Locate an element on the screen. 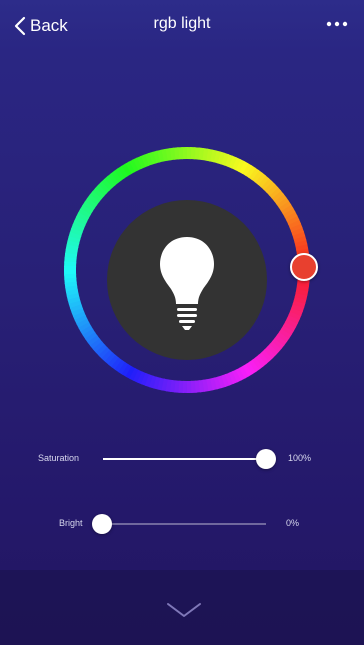 The height and width of the screenshot is (645, 364). saturation-slider is located at coordinates (189, 459).